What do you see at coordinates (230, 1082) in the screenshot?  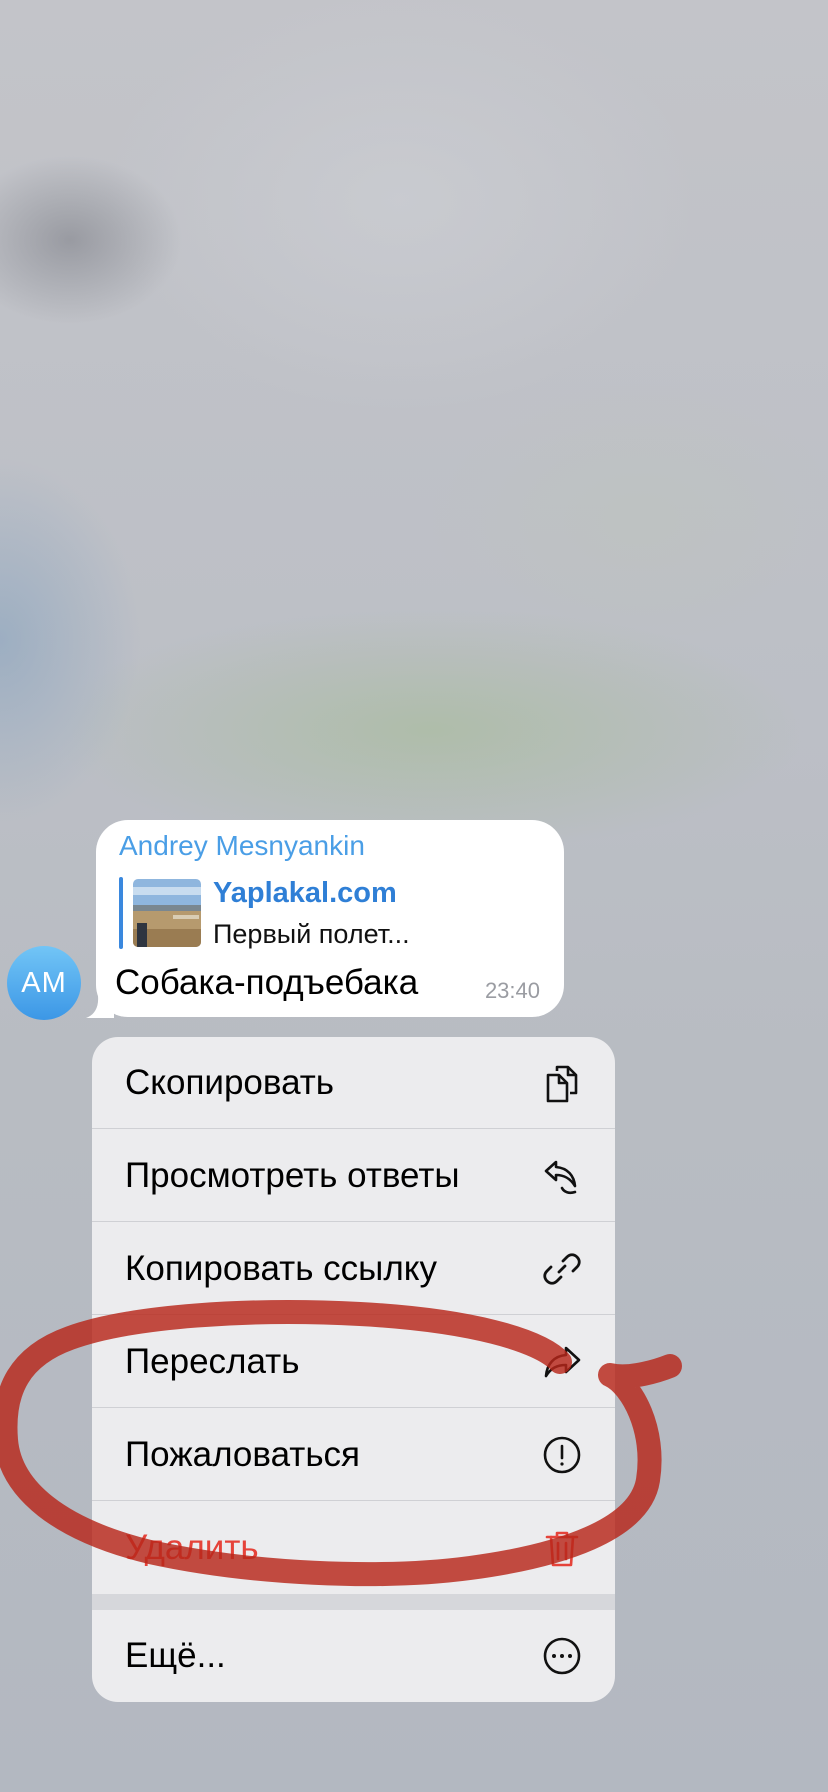 I see `menu-item-label: Скопировать` at bounding box center [230, 1082].